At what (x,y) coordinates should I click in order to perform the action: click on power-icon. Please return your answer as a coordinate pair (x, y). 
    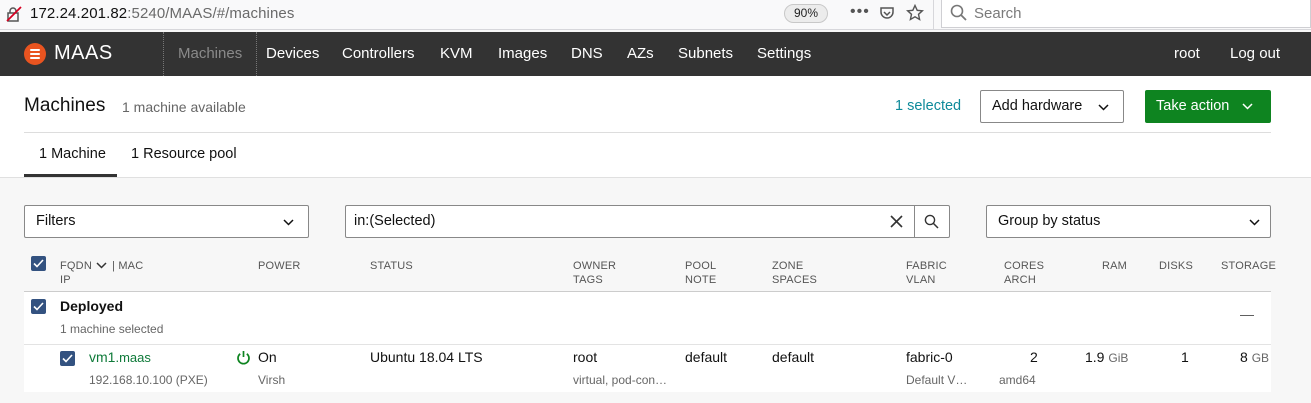
    Looking at the image, I should click on (243, 357).